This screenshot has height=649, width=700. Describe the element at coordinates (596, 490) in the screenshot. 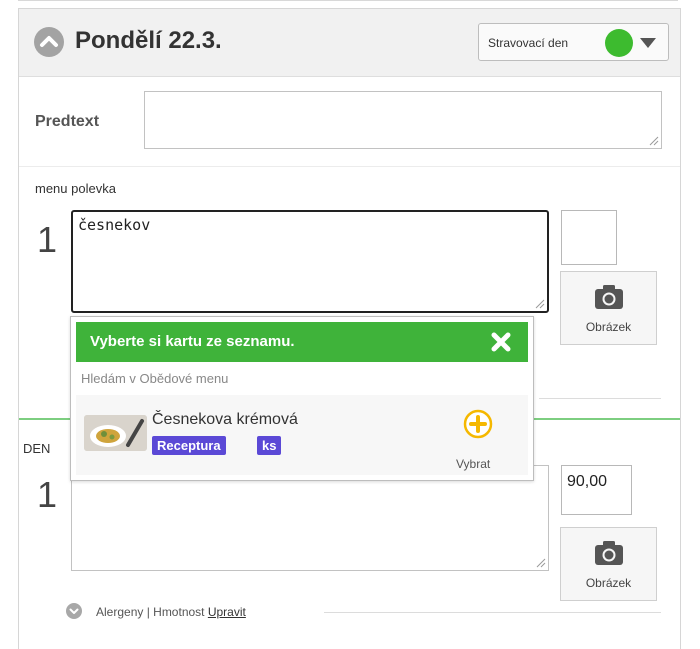

I see `daily-price-input: 90,00` at that location.